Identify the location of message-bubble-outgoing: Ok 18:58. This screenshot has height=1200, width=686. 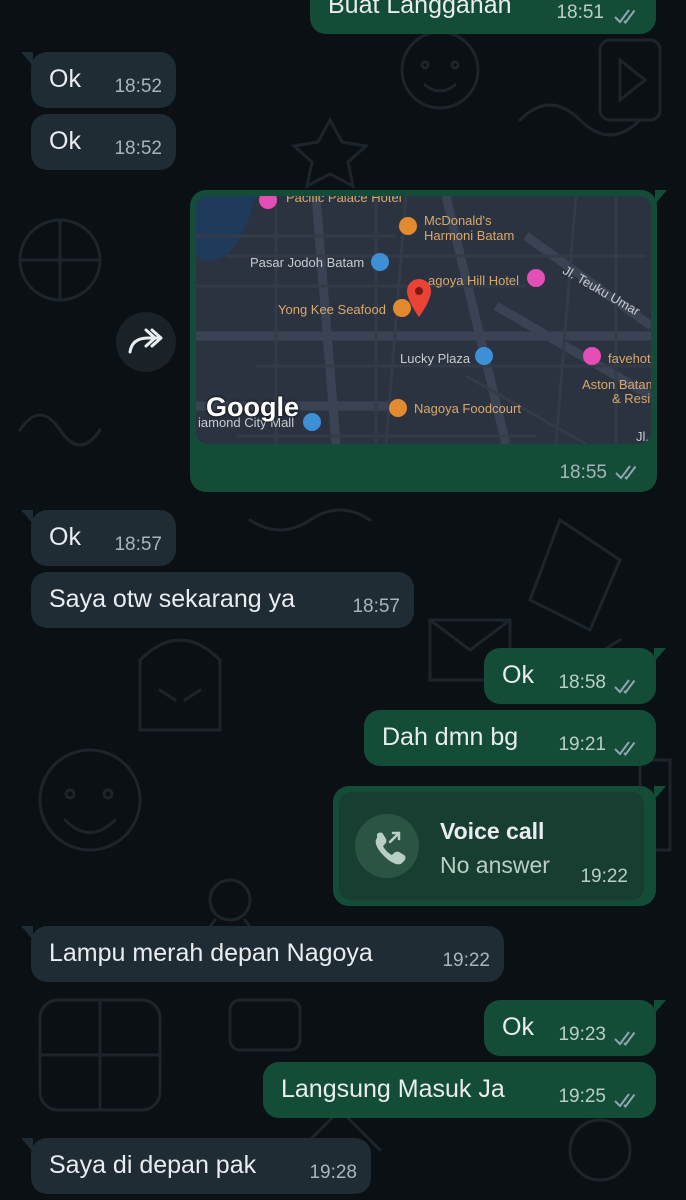
(575, 676).